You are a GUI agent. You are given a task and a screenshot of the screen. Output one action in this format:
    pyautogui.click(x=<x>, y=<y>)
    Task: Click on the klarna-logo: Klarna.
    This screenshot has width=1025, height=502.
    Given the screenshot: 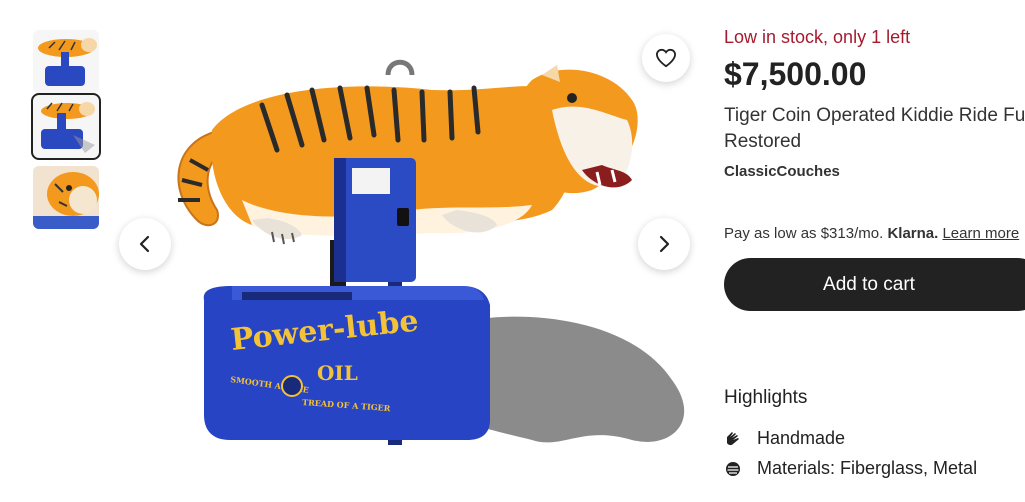 What is the action you would take?
    pyautogui.click(x=913, y=233)
    